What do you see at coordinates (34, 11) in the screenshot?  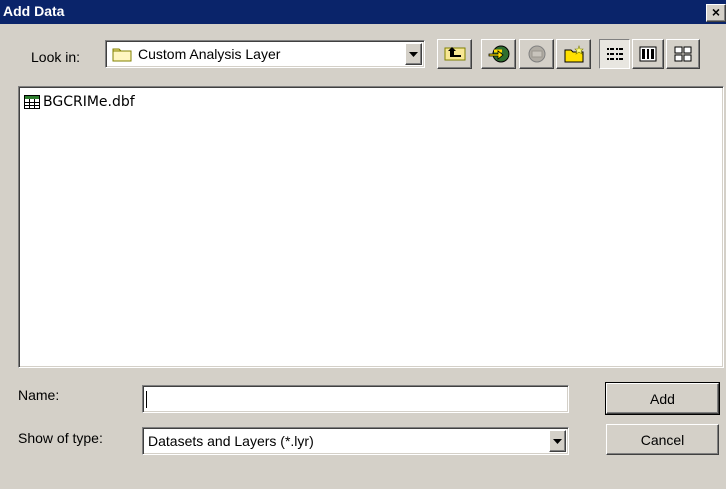 I see `window-title: Add Data` at bounding box center [34, 11].